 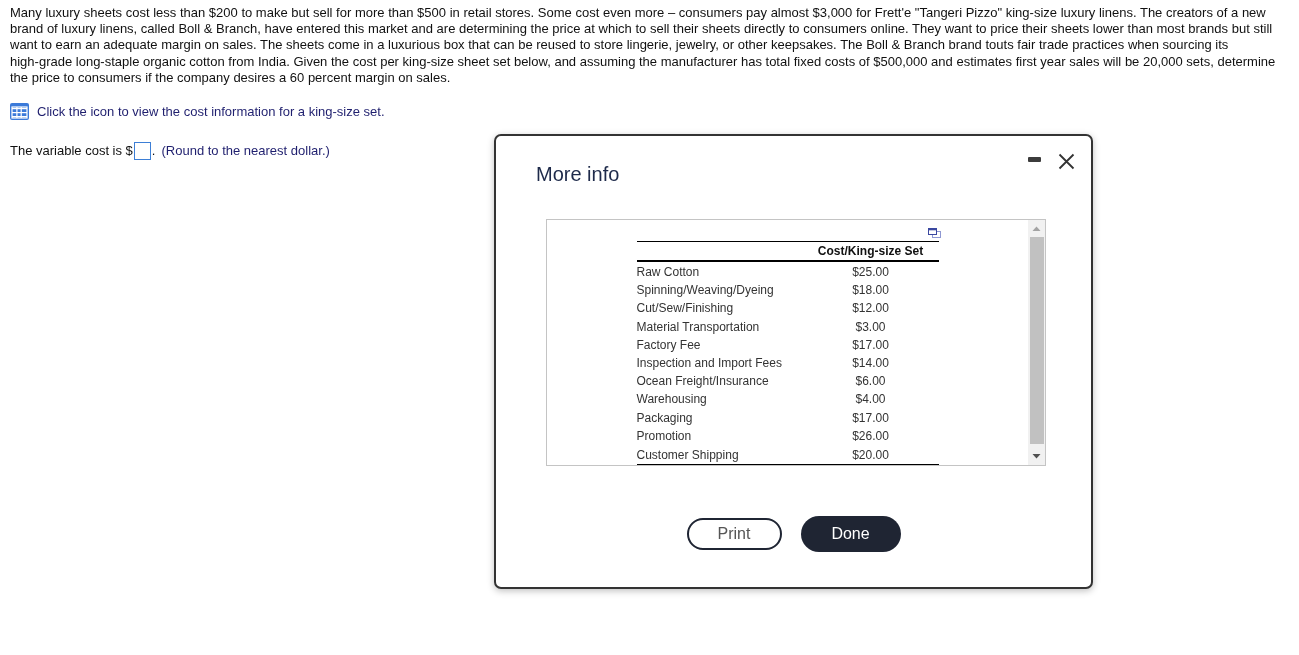 What do you see at coordinates (1066, 162) in the screenshot?
I see `close-icon` at bounding box center [1066, 162].